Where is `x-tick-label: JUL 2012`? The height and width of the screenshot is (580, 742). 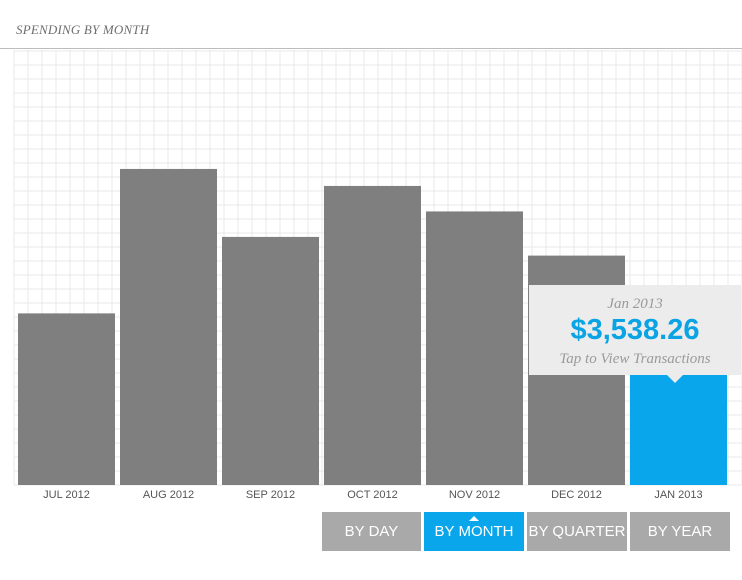
x-tick-label: JUL 2012 is located at coordinates (66, 495).